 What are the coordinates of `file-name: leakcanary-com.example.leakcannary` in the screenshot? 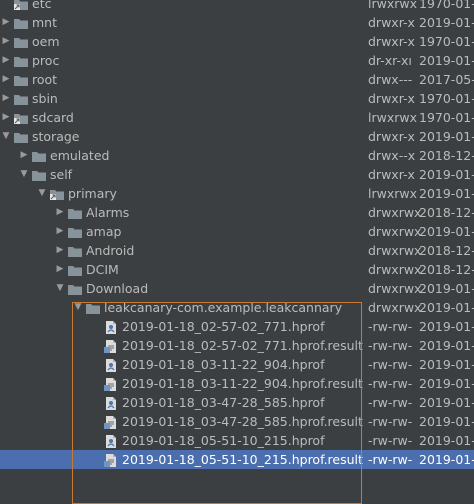 It's located at (223, 307).